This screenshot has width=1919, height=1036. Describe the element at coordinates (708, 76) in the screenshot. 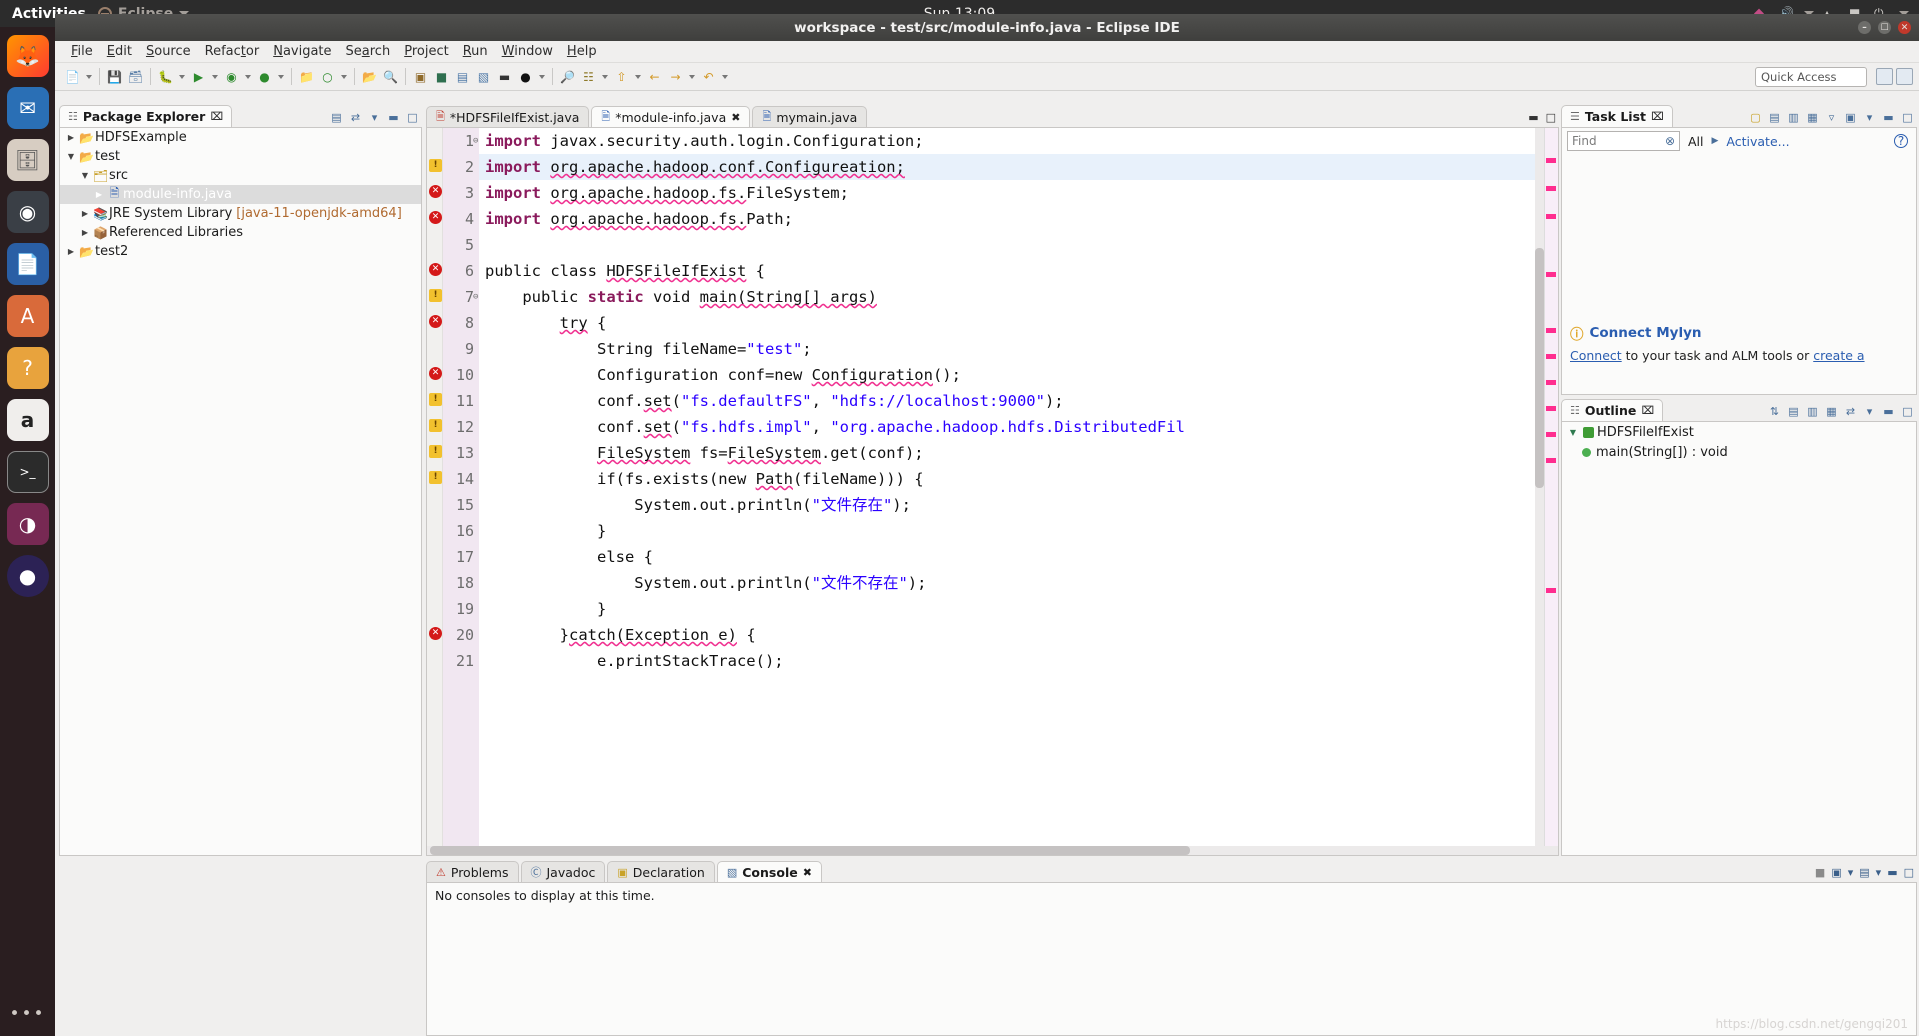

I see `last-edit-icon: ↶` at that location.